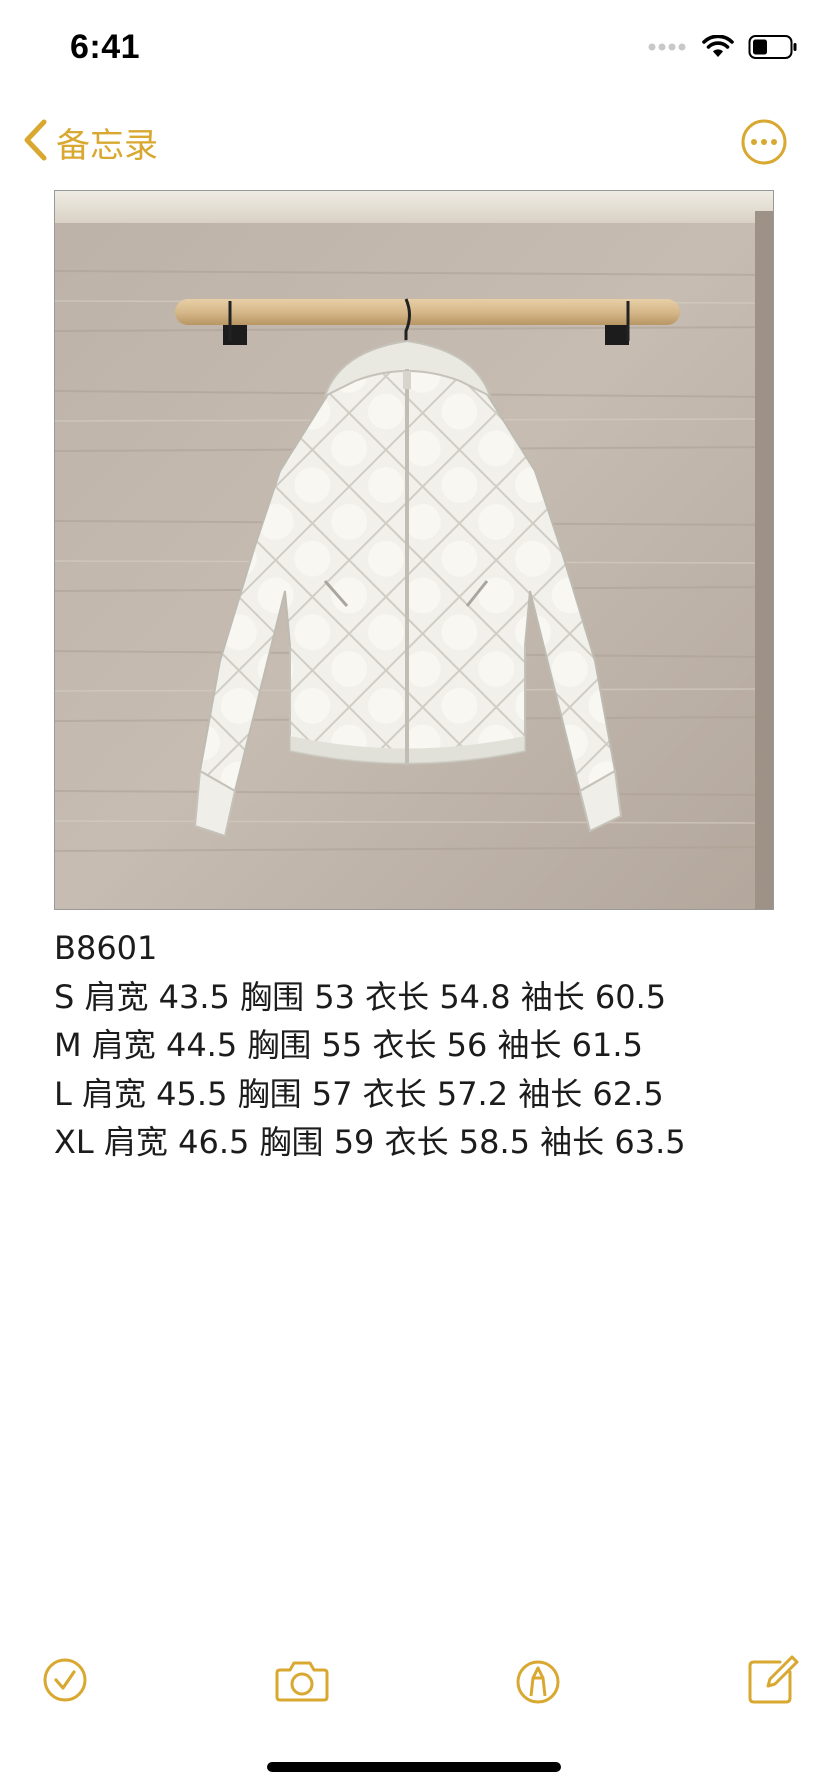 Image resolution: width=828 pixels, height=1792 pixels. What do you see at coordinates (370, 1142) in the screenshot?
I see `note-line-size-xl: XL 肩宽 46.5 胸围 59 衣长 58.5 袖长 63.5` at bounding box center [370, 1142].